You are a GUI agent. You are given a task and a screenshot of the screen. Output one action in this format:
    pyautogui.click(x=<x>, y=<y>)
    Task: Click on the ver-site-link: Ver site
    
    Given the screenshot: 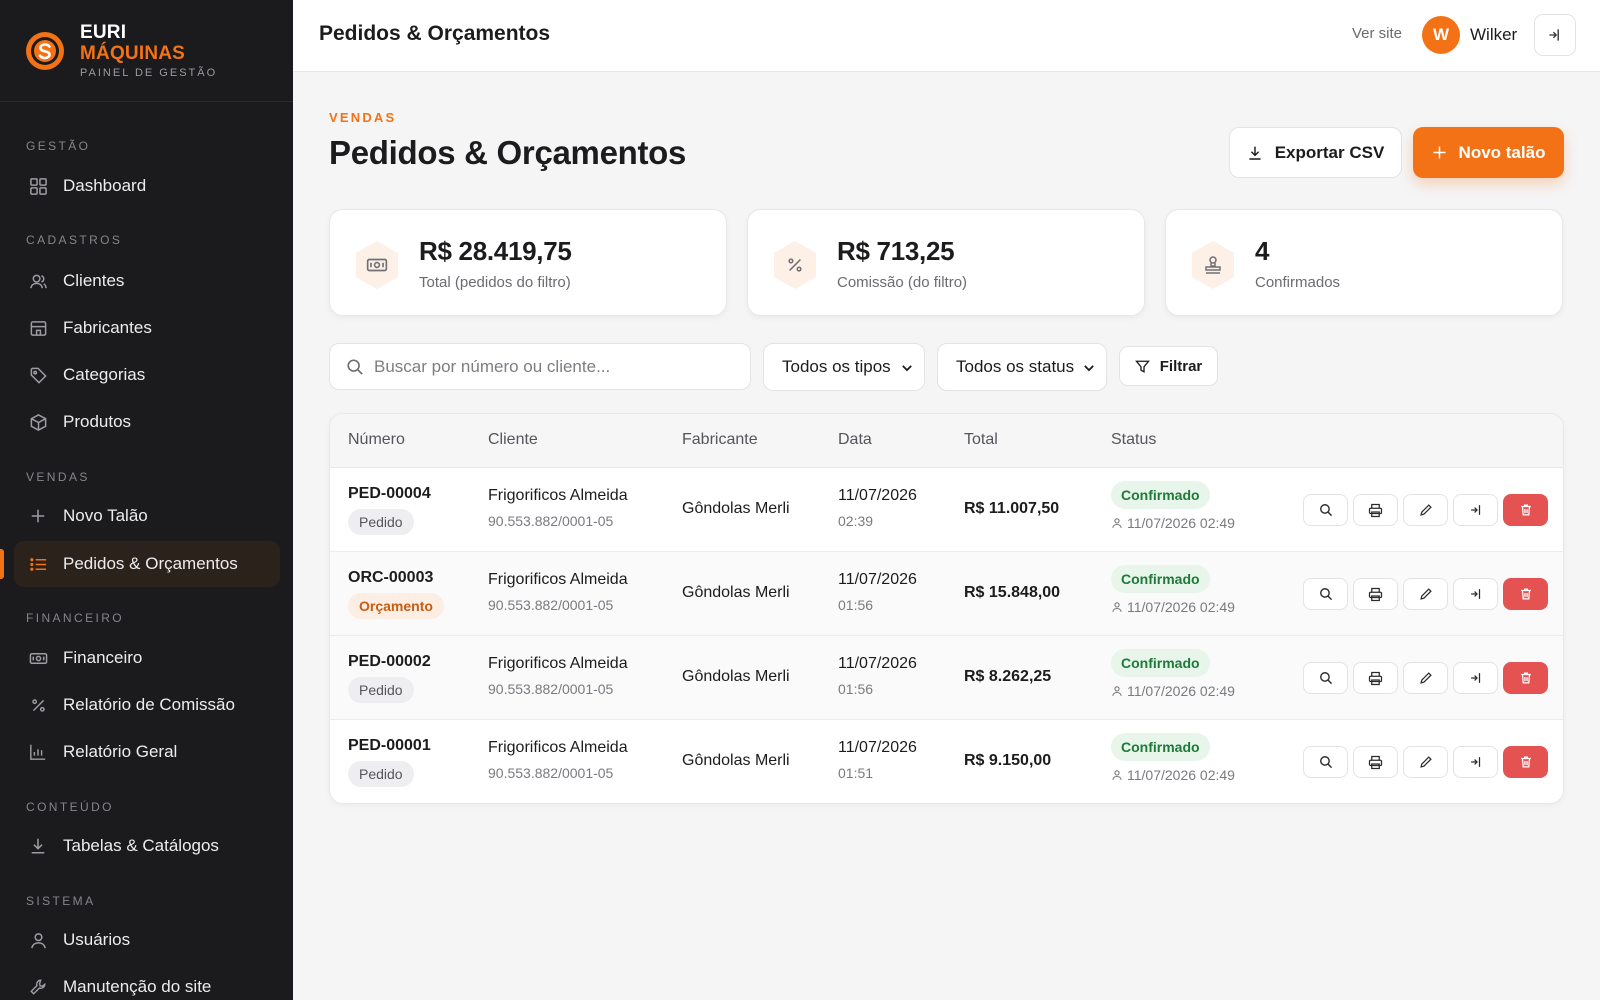 What is the action you would take?
    pyautogui.click(x=1377, y=33)
    